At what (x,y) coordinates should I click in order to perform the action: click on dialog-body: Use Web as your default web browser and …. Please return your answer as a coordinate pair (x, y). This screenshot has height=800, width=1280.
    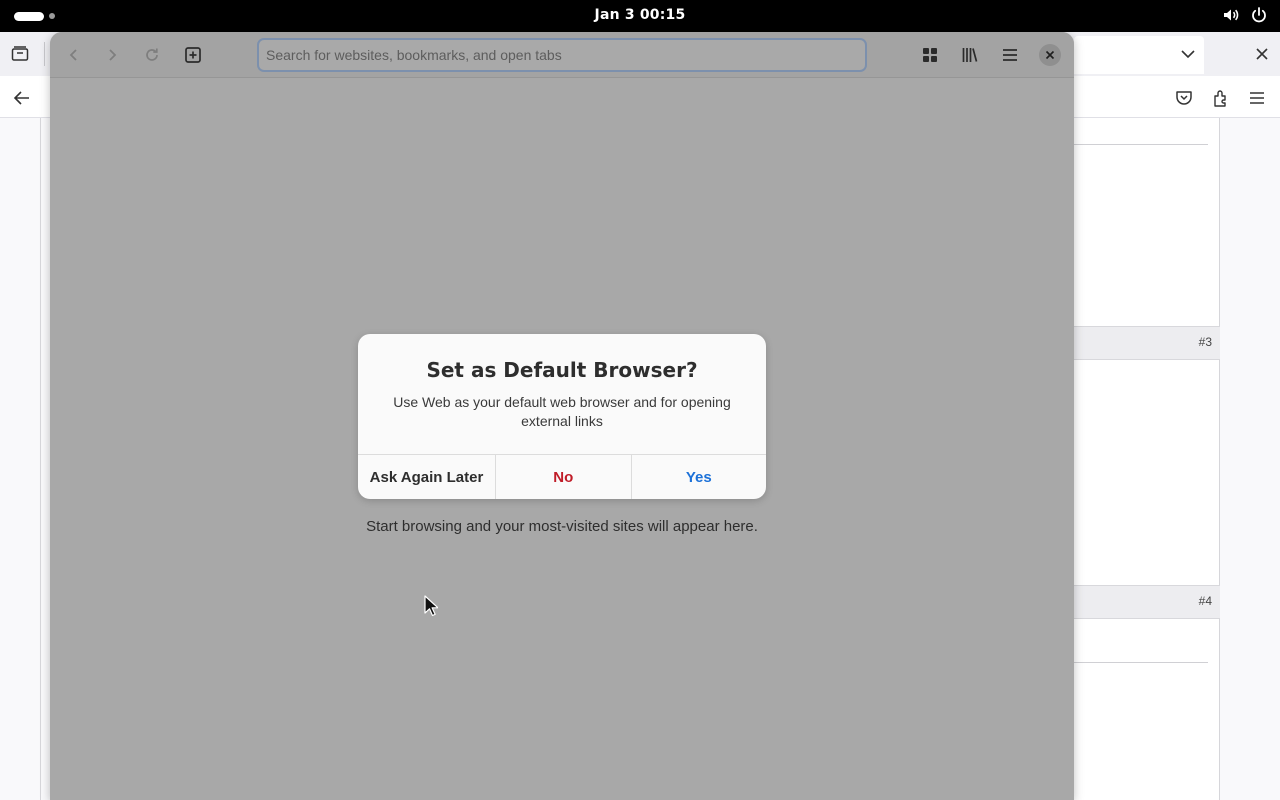
    Looking at the image, I should click on (562, 411).